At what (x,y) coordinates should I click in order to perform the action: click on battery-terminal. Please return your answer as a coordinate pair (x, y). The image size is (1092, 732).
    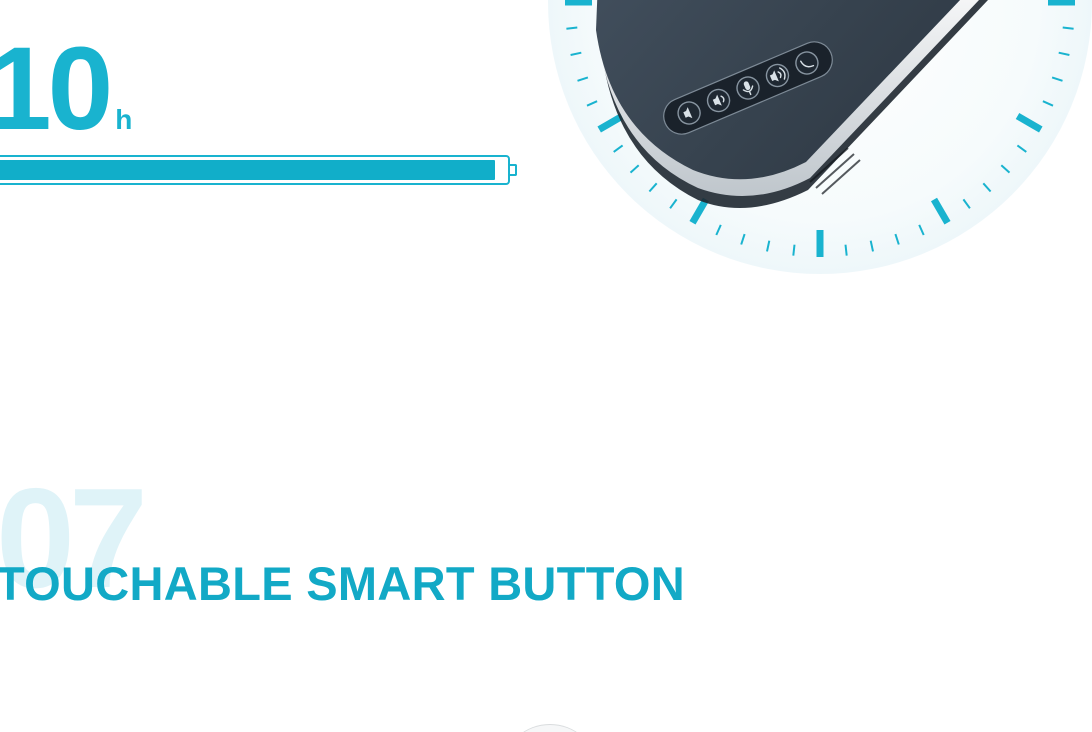
    Looking at the image, I should click on (513, 170).